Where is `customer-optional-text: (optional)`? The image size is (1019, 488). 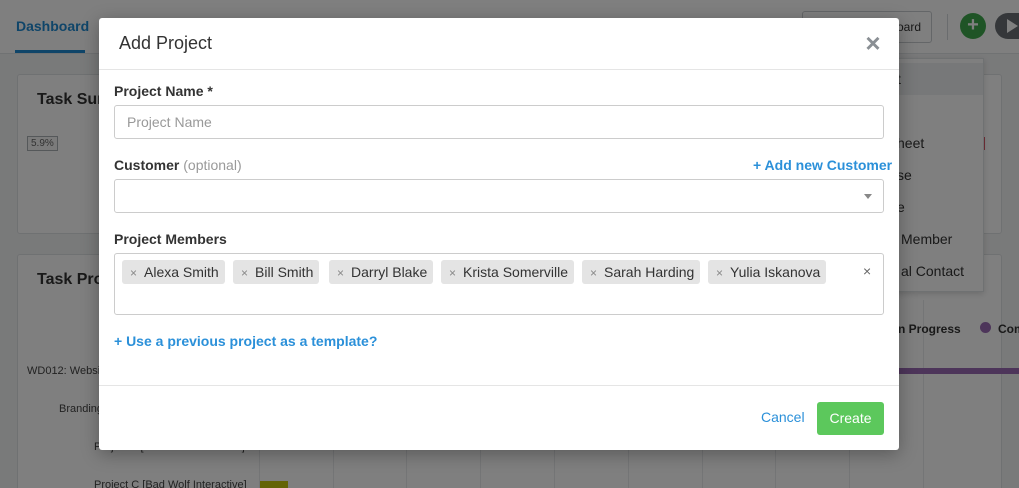 customer-optional-text: (optional) is located at coordinates (212, 165).